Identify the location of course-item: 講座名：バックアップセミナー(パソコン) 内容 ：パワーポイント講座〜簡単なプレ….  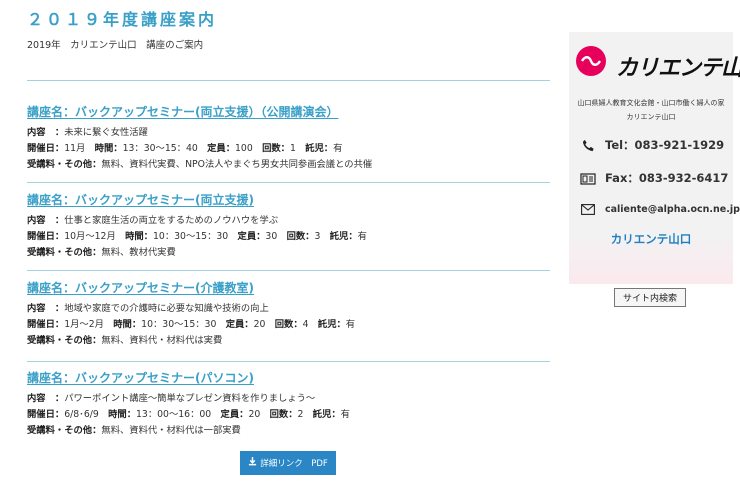
(297, 403).